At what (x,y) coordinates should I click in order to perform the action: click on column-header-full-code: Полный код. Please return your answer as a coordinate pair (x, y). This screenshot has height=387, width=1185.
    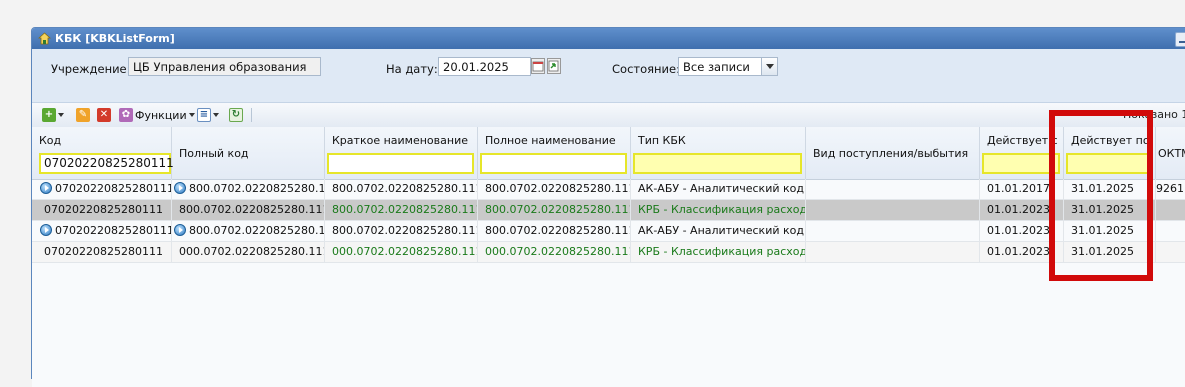
    Looking at the image, I should click on (248, 153).